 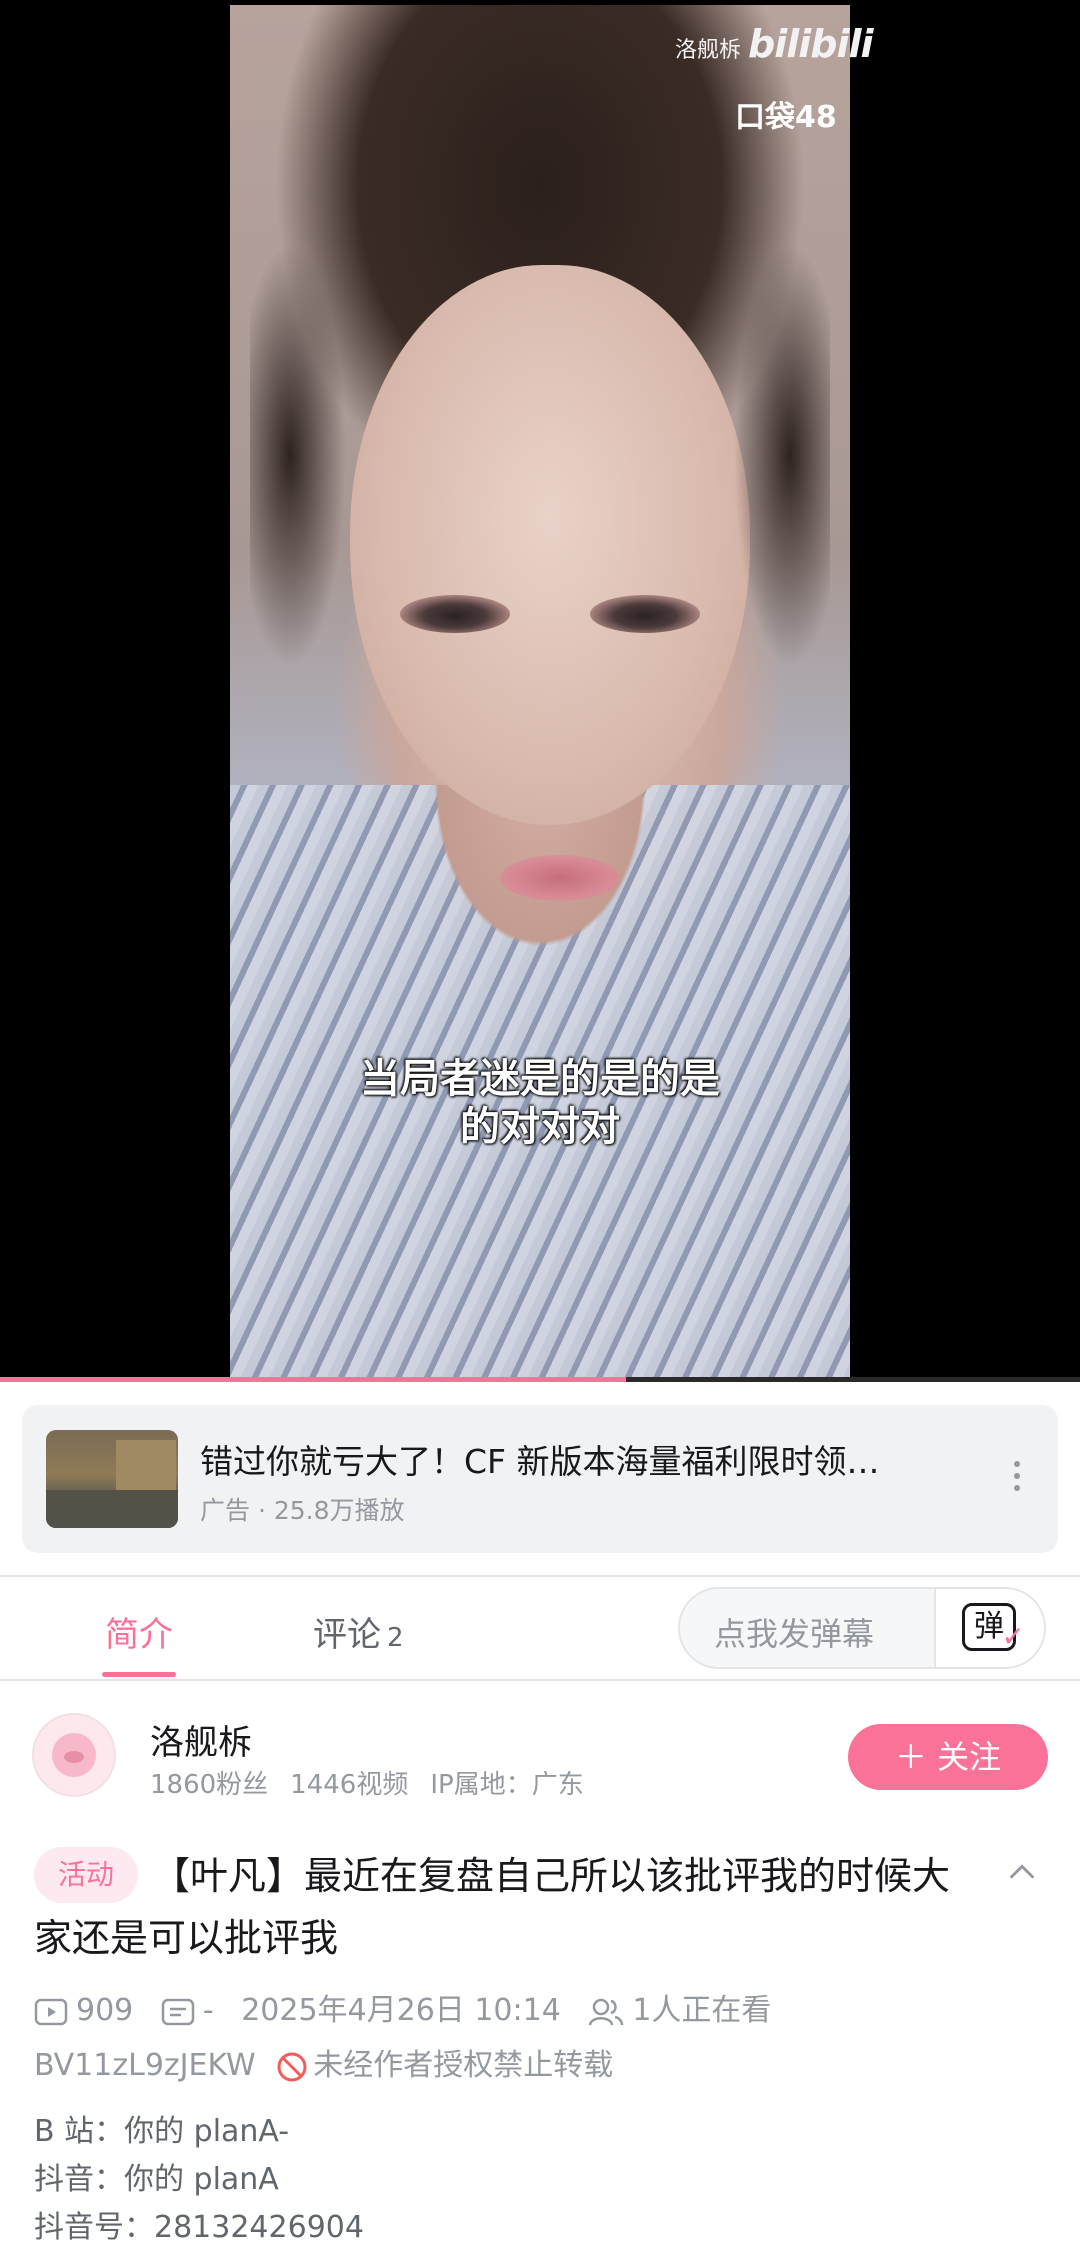 I want to click on uploader-videos: 1446视频, so click(x=349, y=1785).